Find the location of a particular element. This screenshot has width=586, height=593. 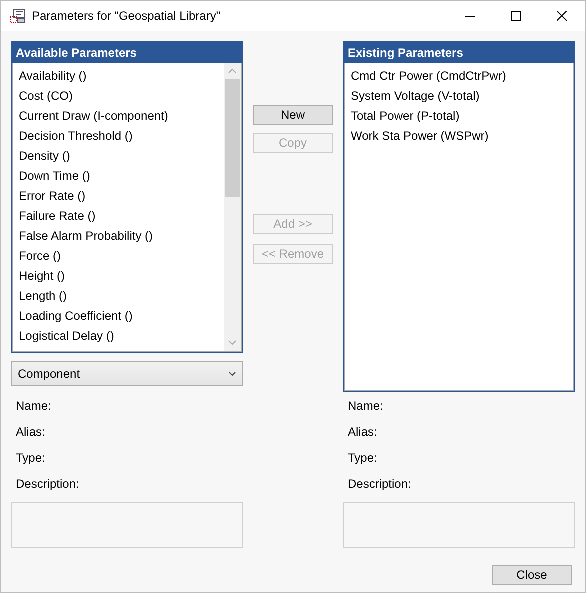

list-item: False Alarm Probability () is located at coordinates (121, 236).